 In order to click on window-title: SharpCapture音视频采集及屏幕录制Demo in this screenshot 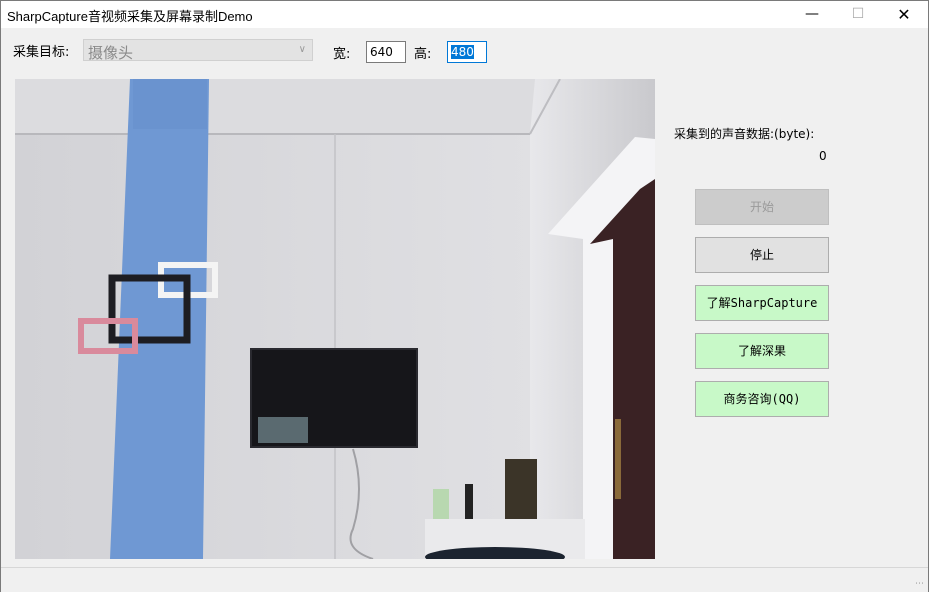, I will do `click(130, 16)`.